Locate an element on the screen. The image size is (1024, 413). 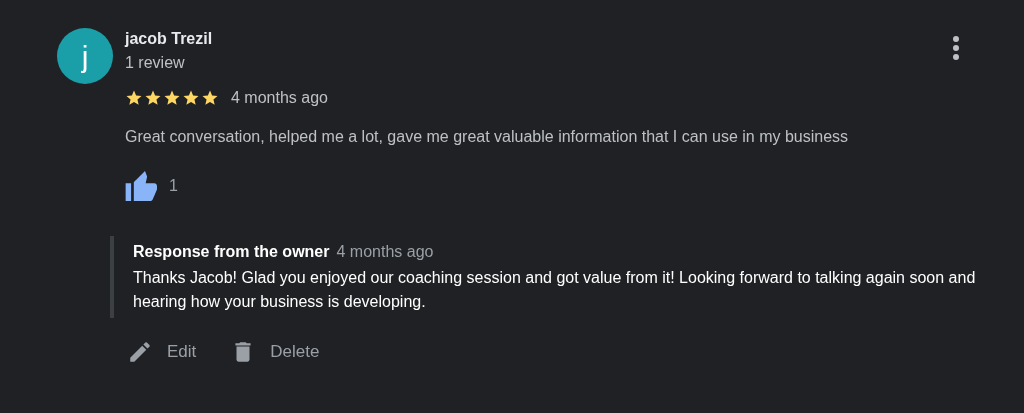
avatar: j is located at coordinates (85, 56).